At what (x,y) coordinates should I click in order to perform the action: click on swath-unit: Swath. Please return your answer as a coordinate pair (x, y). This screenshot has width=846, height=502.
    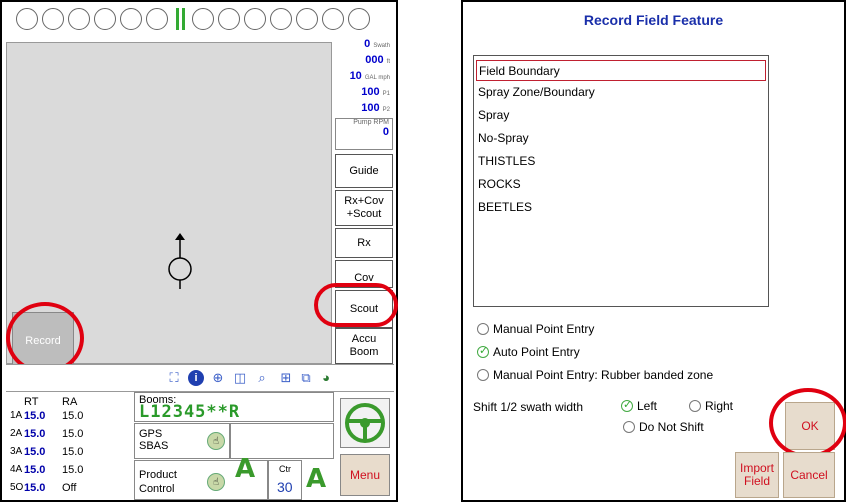
    Looking at the image, I should click on (381, 46).